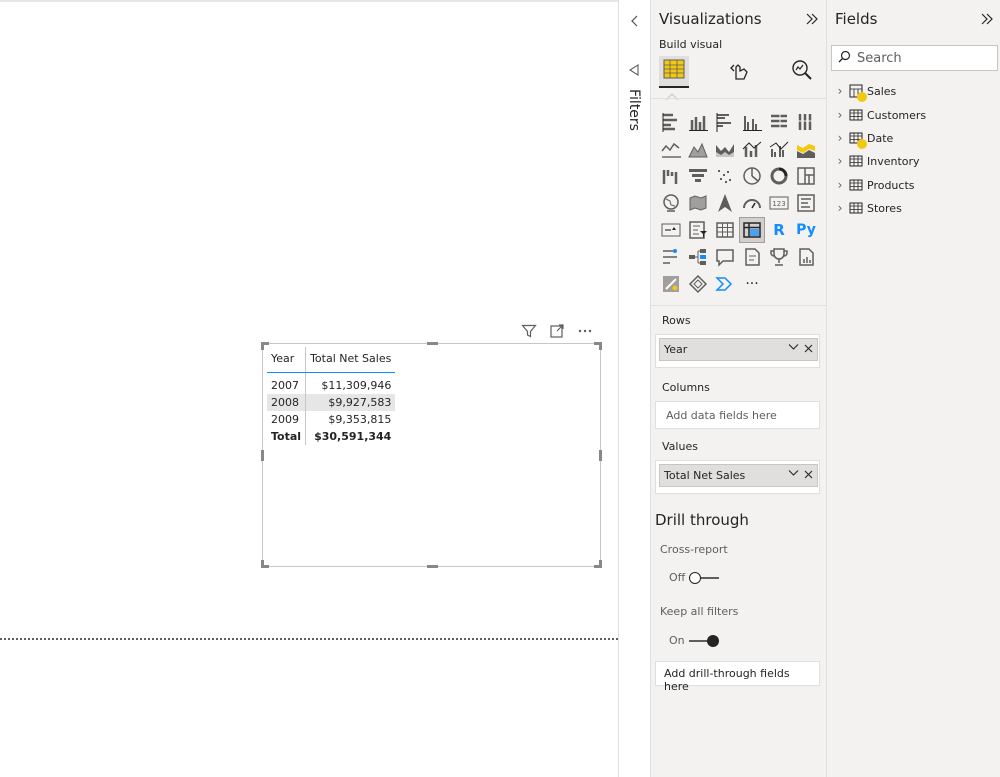  Describe the element at coordinates (674, 72) in the screenshot. I see `build-visual-tab` at that location.